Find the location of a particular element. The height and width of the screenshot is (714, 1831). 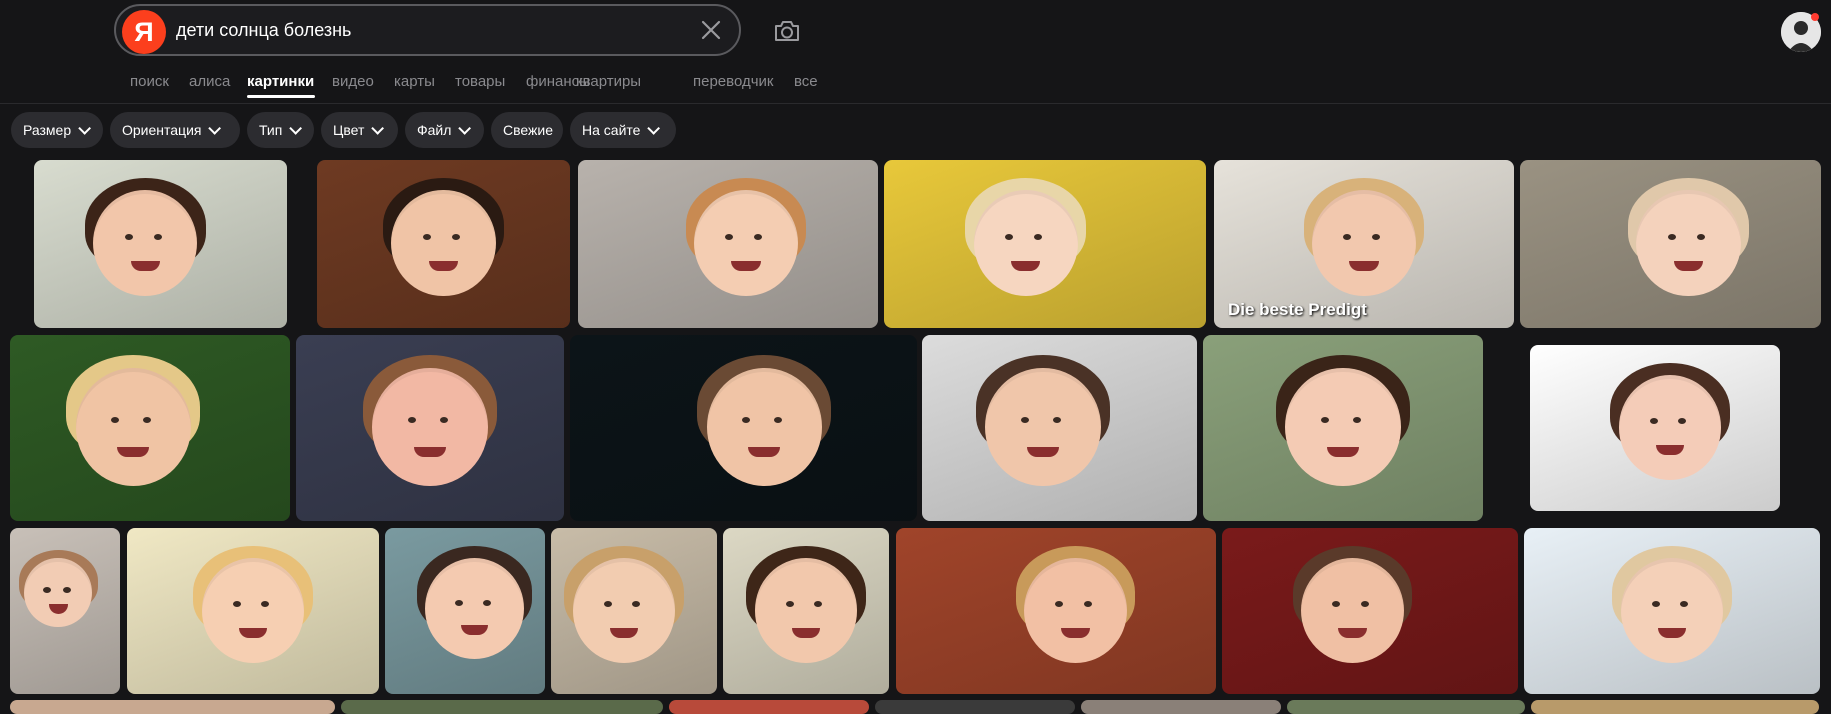

filter-type-label: Тип is located at coordinates (271, 130).